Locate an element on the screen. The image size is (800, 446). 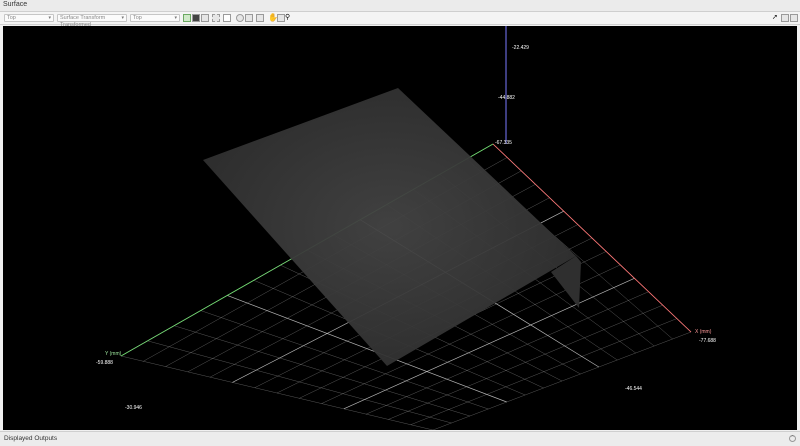
x-tick-2: -46.544 is located at coordinates (633, 389).